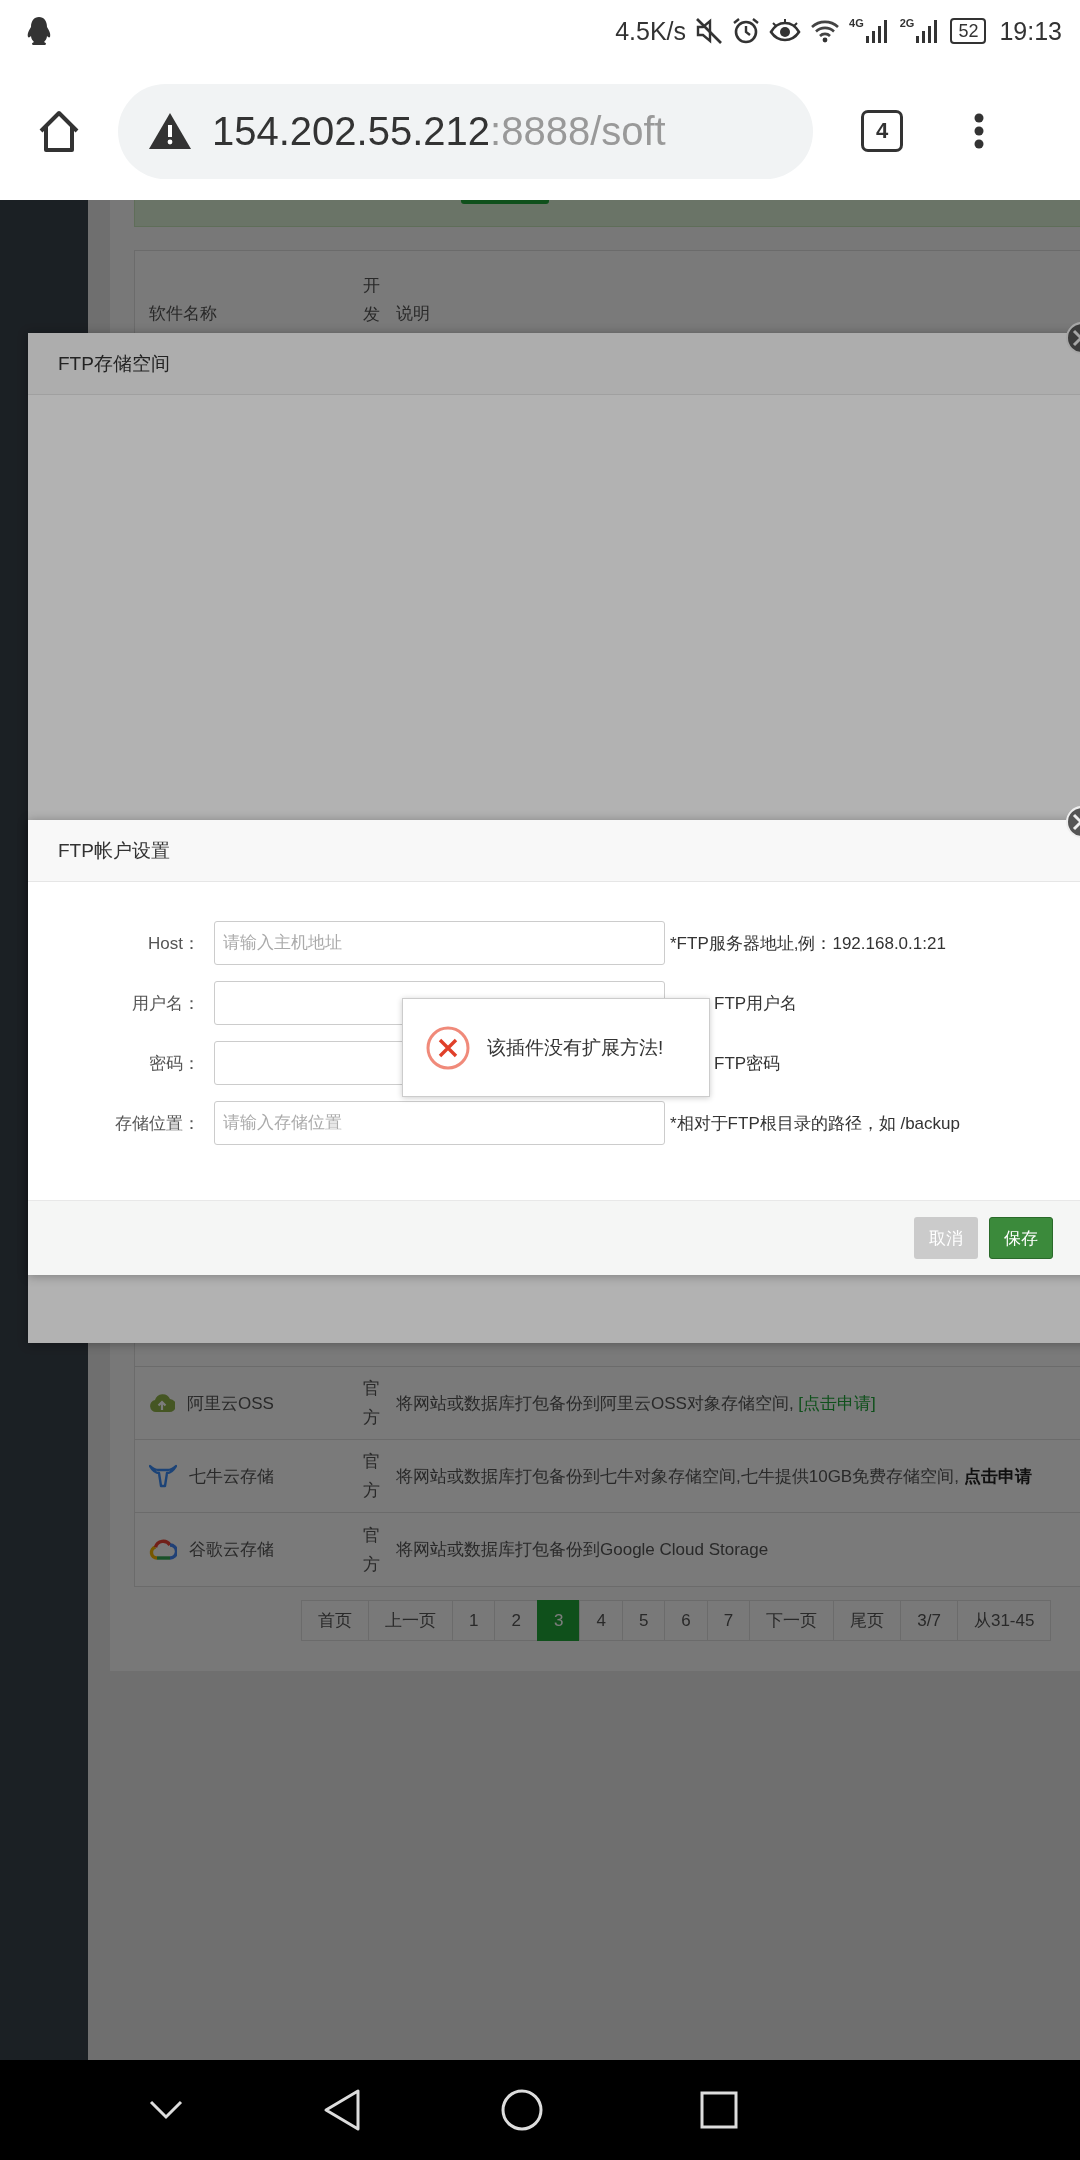  Describe the element at coordinates (714, 1476) in the screenshot. I see `description: 将网站或数据库打包备份到七牛对象存储空间,七牛提供10GB免费存储空间, 点击申请` at that location.